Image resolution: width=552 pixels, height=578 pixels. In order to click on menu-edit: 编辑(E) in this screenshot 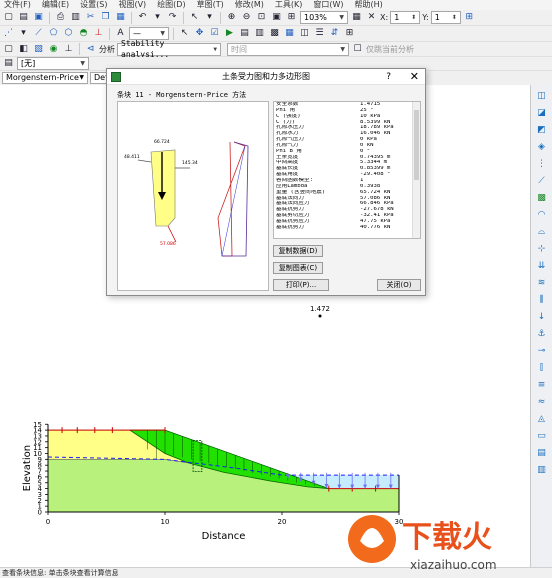, I will do `click(55, 5)`.